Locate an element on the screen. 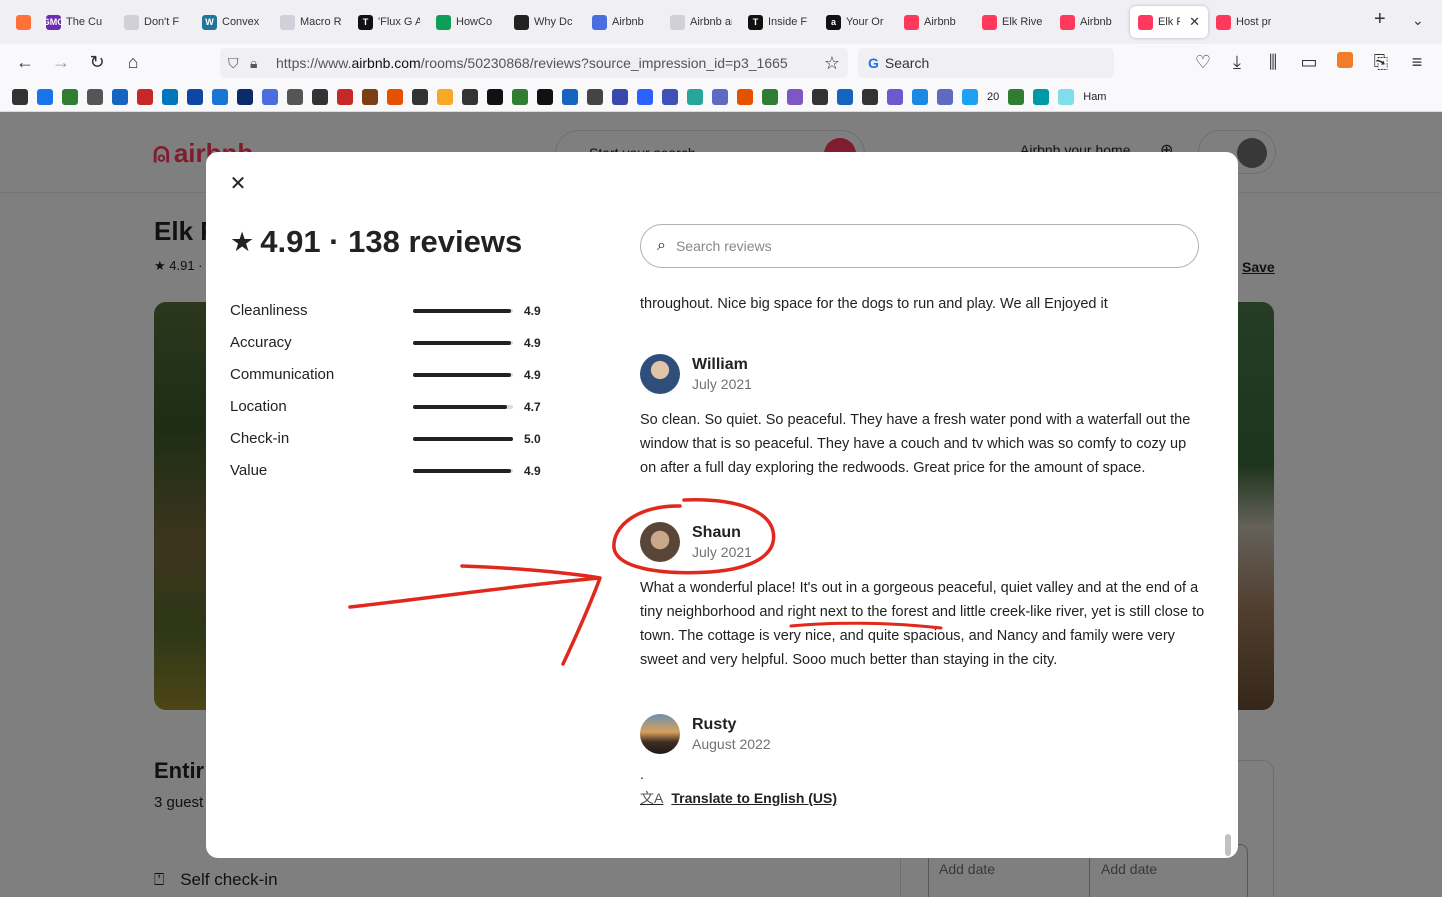 The image size is (1442, 897). tab-label: Airbnb is located at coordinates (1096, 22).